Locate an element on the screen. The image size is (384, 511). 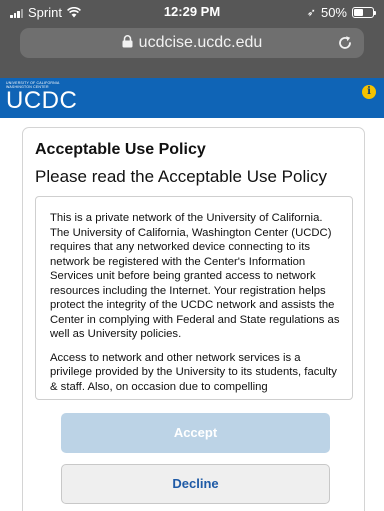
logo-text: UCDC is located at coordinates (42, 100).